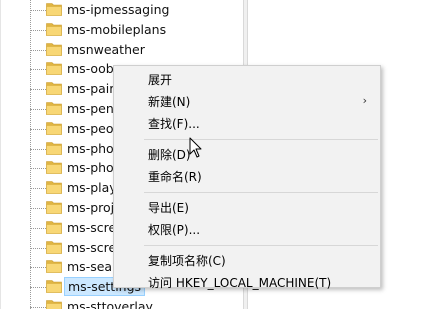  Describe the element at coordinates (247, 155) in the screenshot. I see `context-menu-item: 删除(D)` at that location.